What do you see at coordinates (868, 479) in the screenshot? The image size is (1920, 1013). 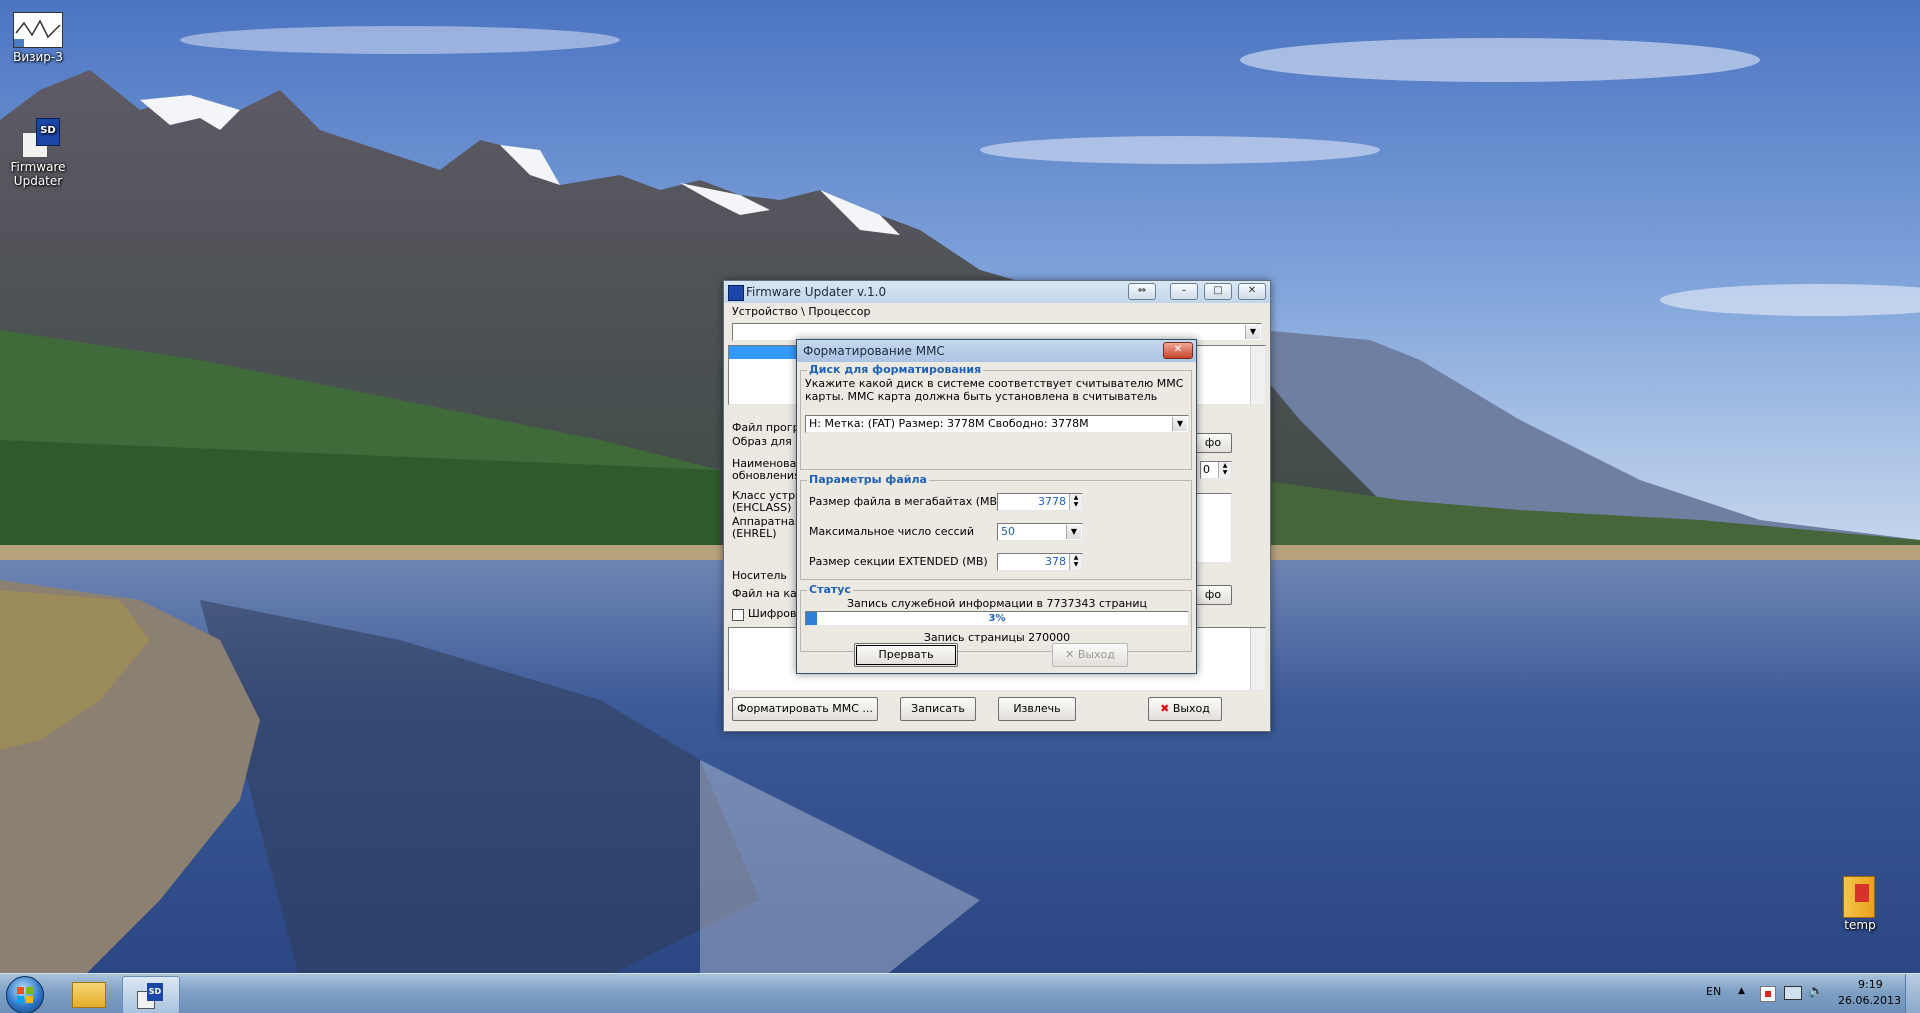 I see `params-group-title: Параметры файла` at bounding box center [868, 479].